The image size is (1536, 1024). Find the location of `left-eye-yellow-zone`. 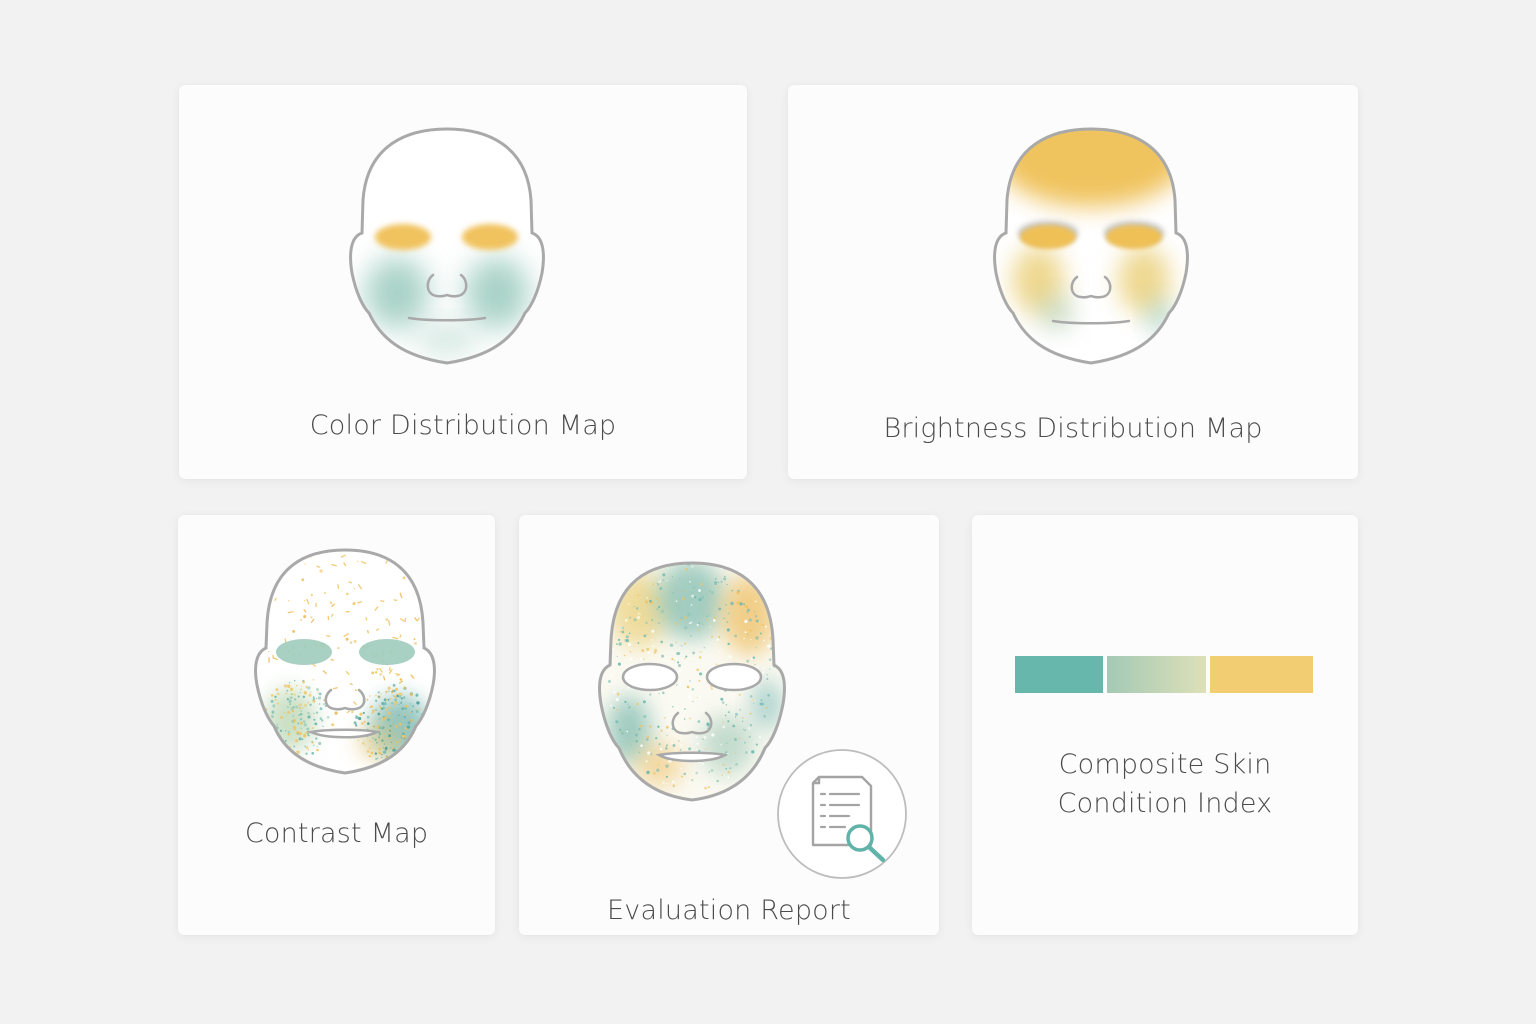

left-eye-yellow-zone is located at coordinates (403, 237).